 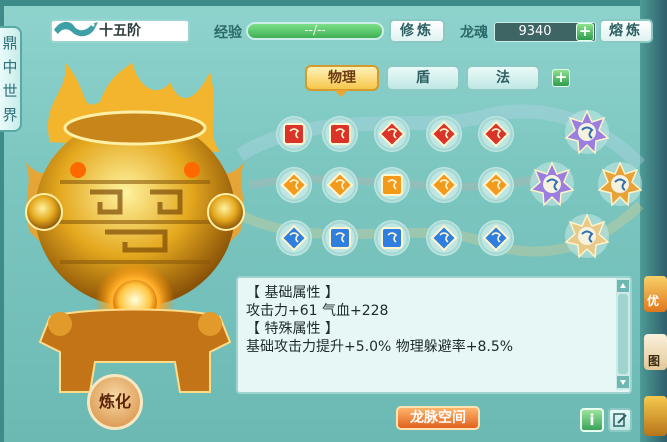 What do you see at coordinates (115, 402) in the screenshot?
I see `refine-button: 炼化` at bounding box center [115, 402].